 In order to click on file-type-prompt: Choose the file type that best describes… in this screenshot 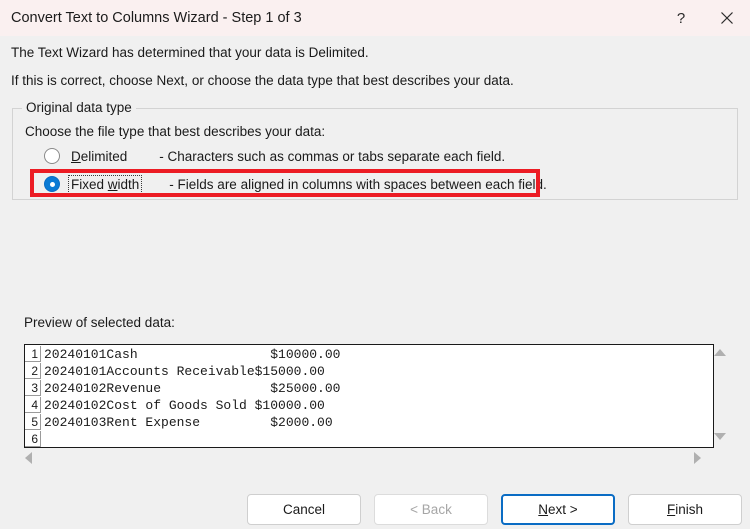, I will do `click(175, 131)`.